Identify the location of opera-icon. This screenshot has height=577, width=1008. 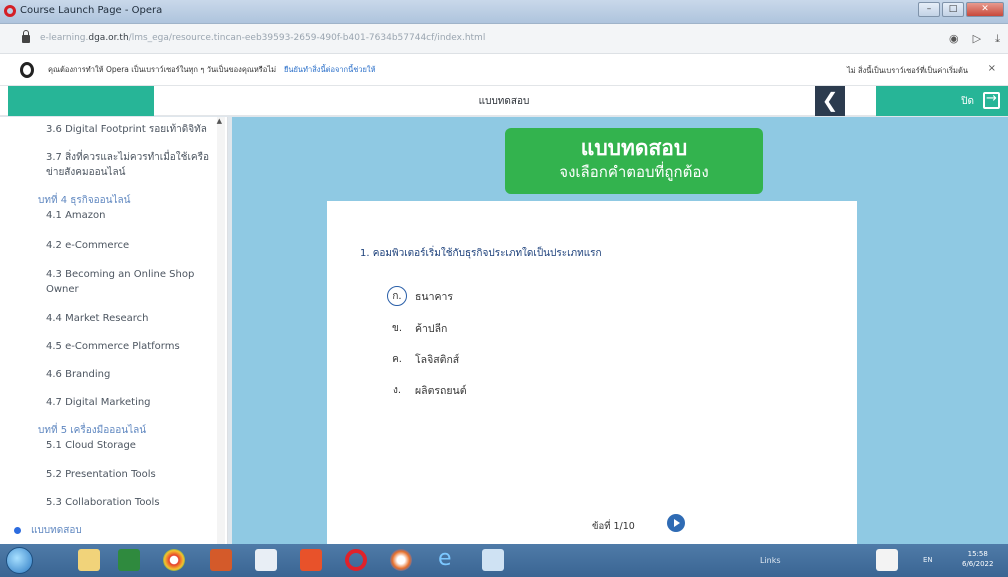
(27, 70).